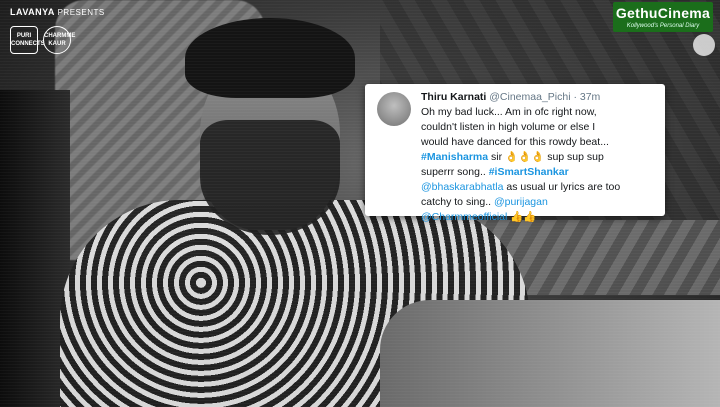 Image resolution: width=720 pixels, height=407 pixels. I want to click on avatar, so click(394, 109).